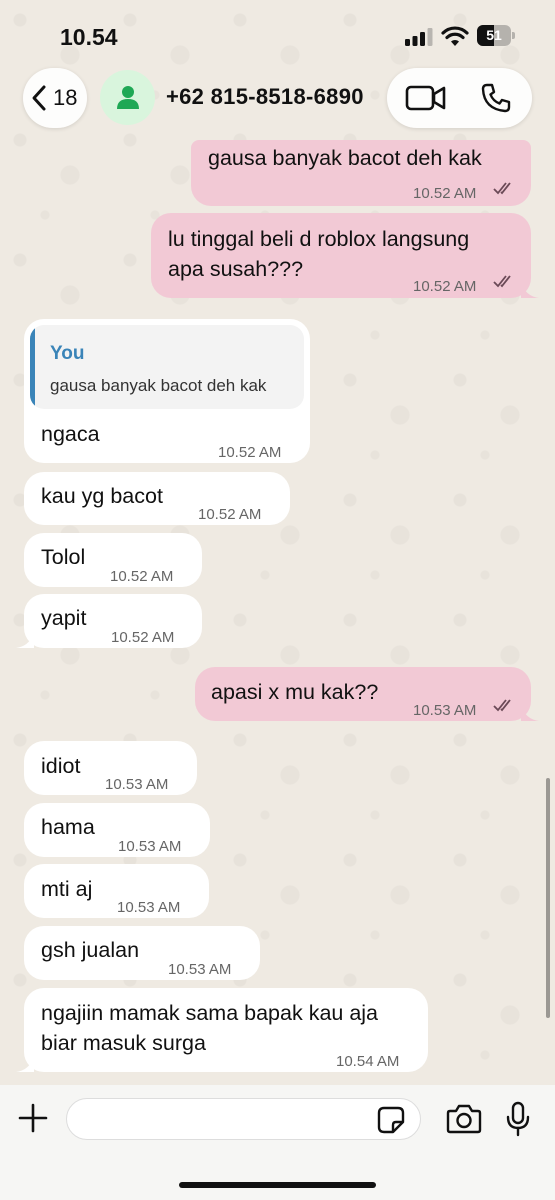 This screenshot has width=555, height=1200. Describe the element at coordinates (113, 560) in the screenshot. I see `incoming-message: Tolol 10.52 AM` at that location.